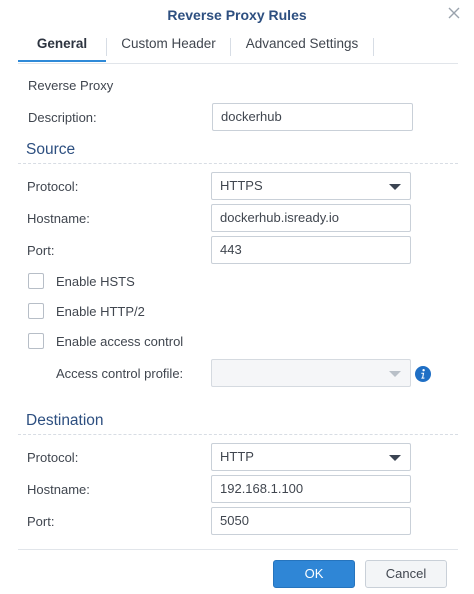  I want to click on description-label: Description:, so click(62, 117).